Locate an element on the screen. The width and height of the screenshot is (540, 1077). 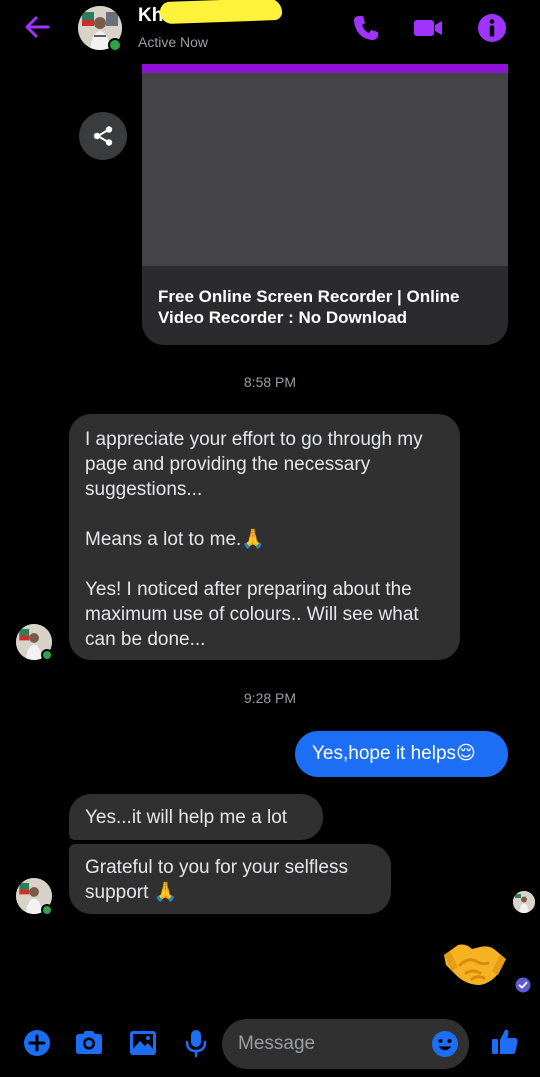
thumbs-up-icon is located at coordinates (505, 1042).